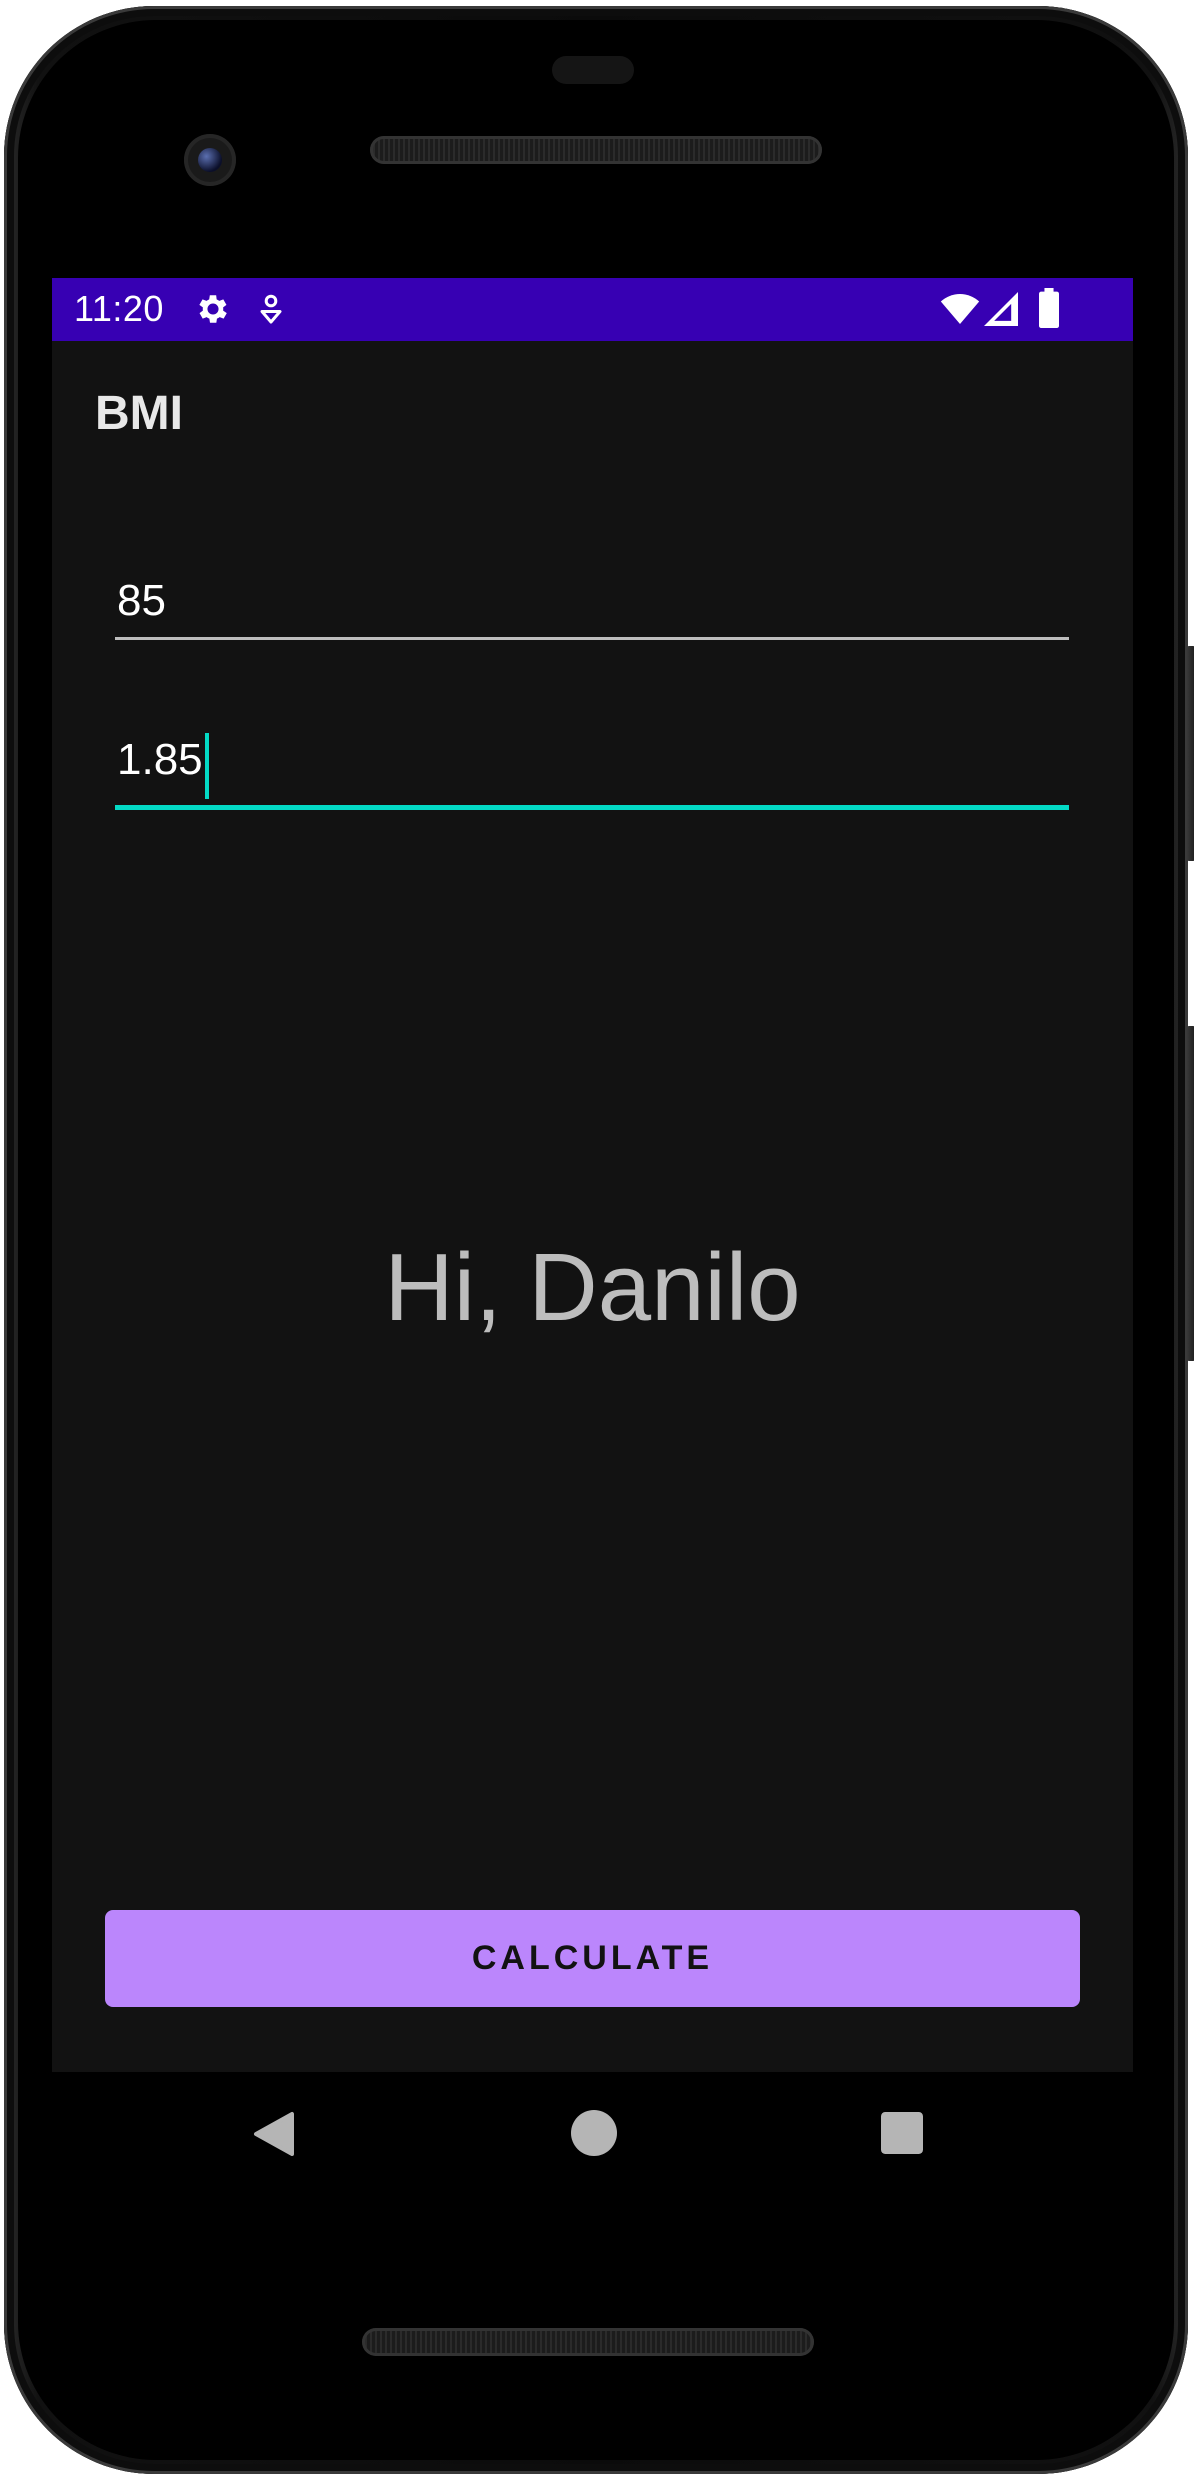  Describe the element at coordinates (960, 311) in the screenshot. I see `wifi-icon` at that location.